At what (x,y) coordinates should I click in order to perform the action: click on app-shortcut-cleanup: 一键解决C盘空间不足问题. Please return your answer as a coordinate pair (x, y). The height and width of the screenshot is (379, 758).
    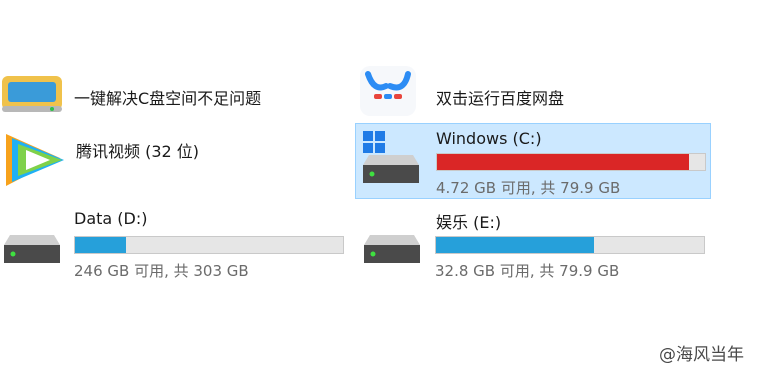
    Looking at the image, I should click on (150, 91).